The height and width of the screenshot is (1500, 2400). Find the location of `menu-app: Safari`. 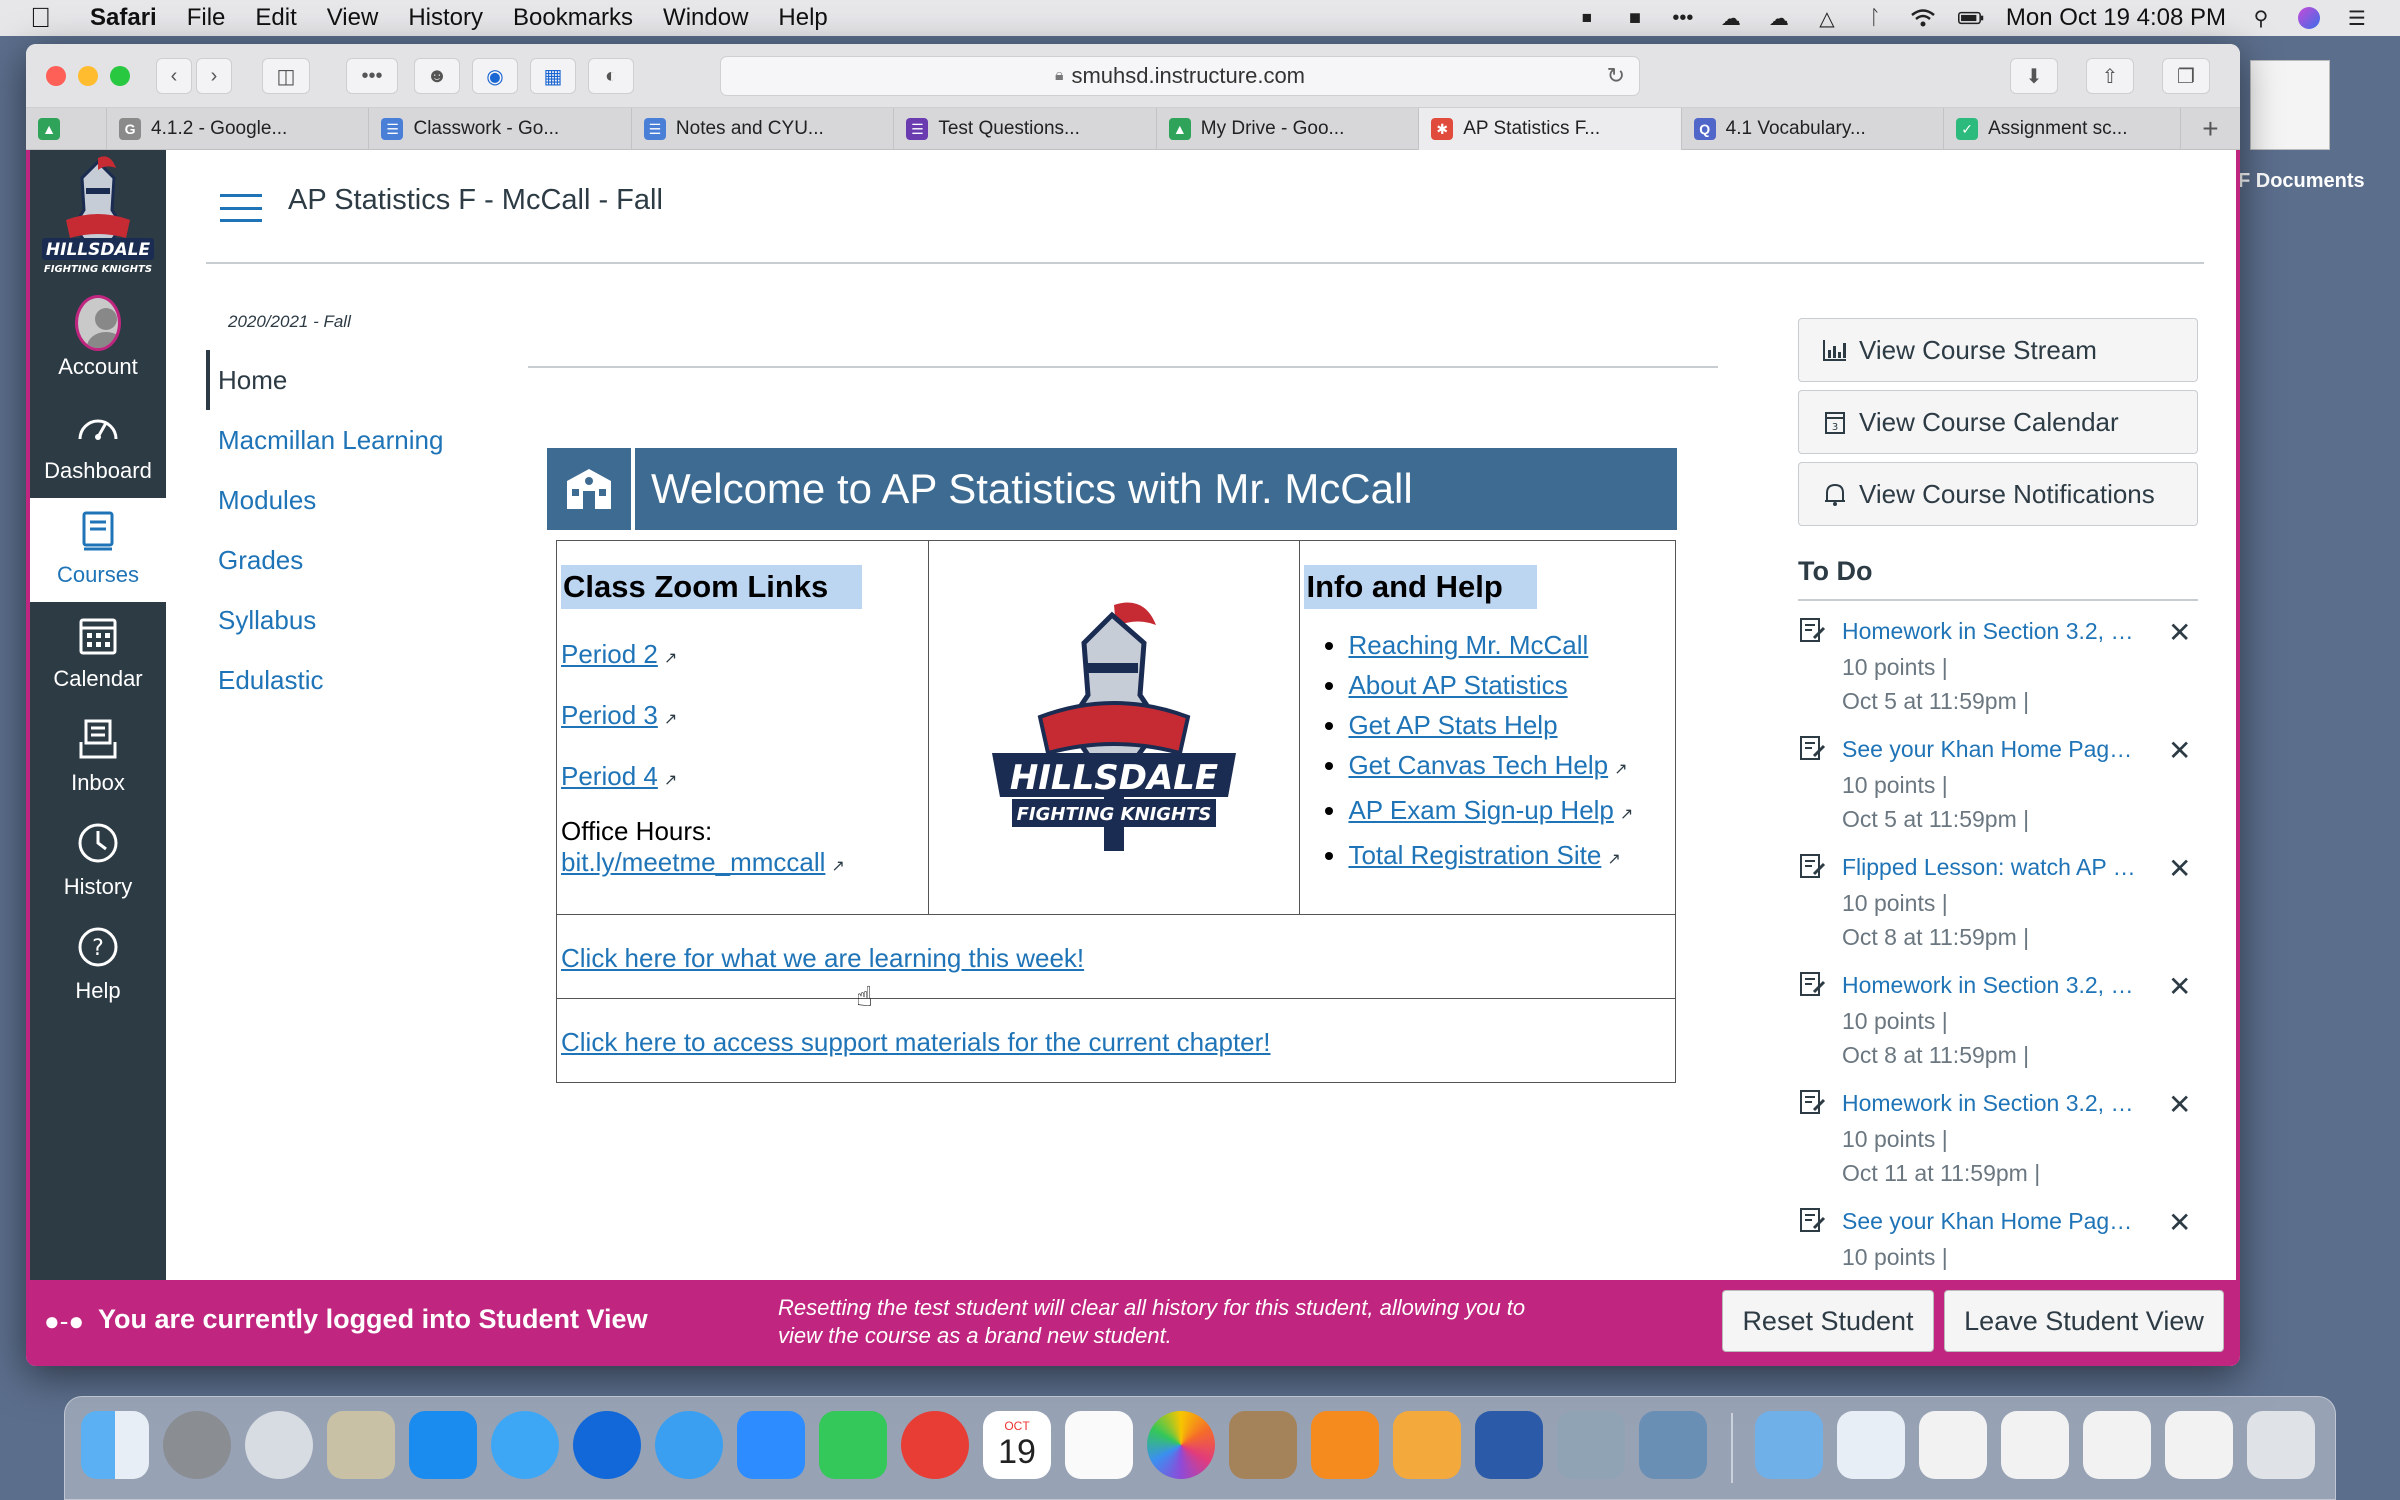

menu-app: Safari is located at coordinates (123, 18).